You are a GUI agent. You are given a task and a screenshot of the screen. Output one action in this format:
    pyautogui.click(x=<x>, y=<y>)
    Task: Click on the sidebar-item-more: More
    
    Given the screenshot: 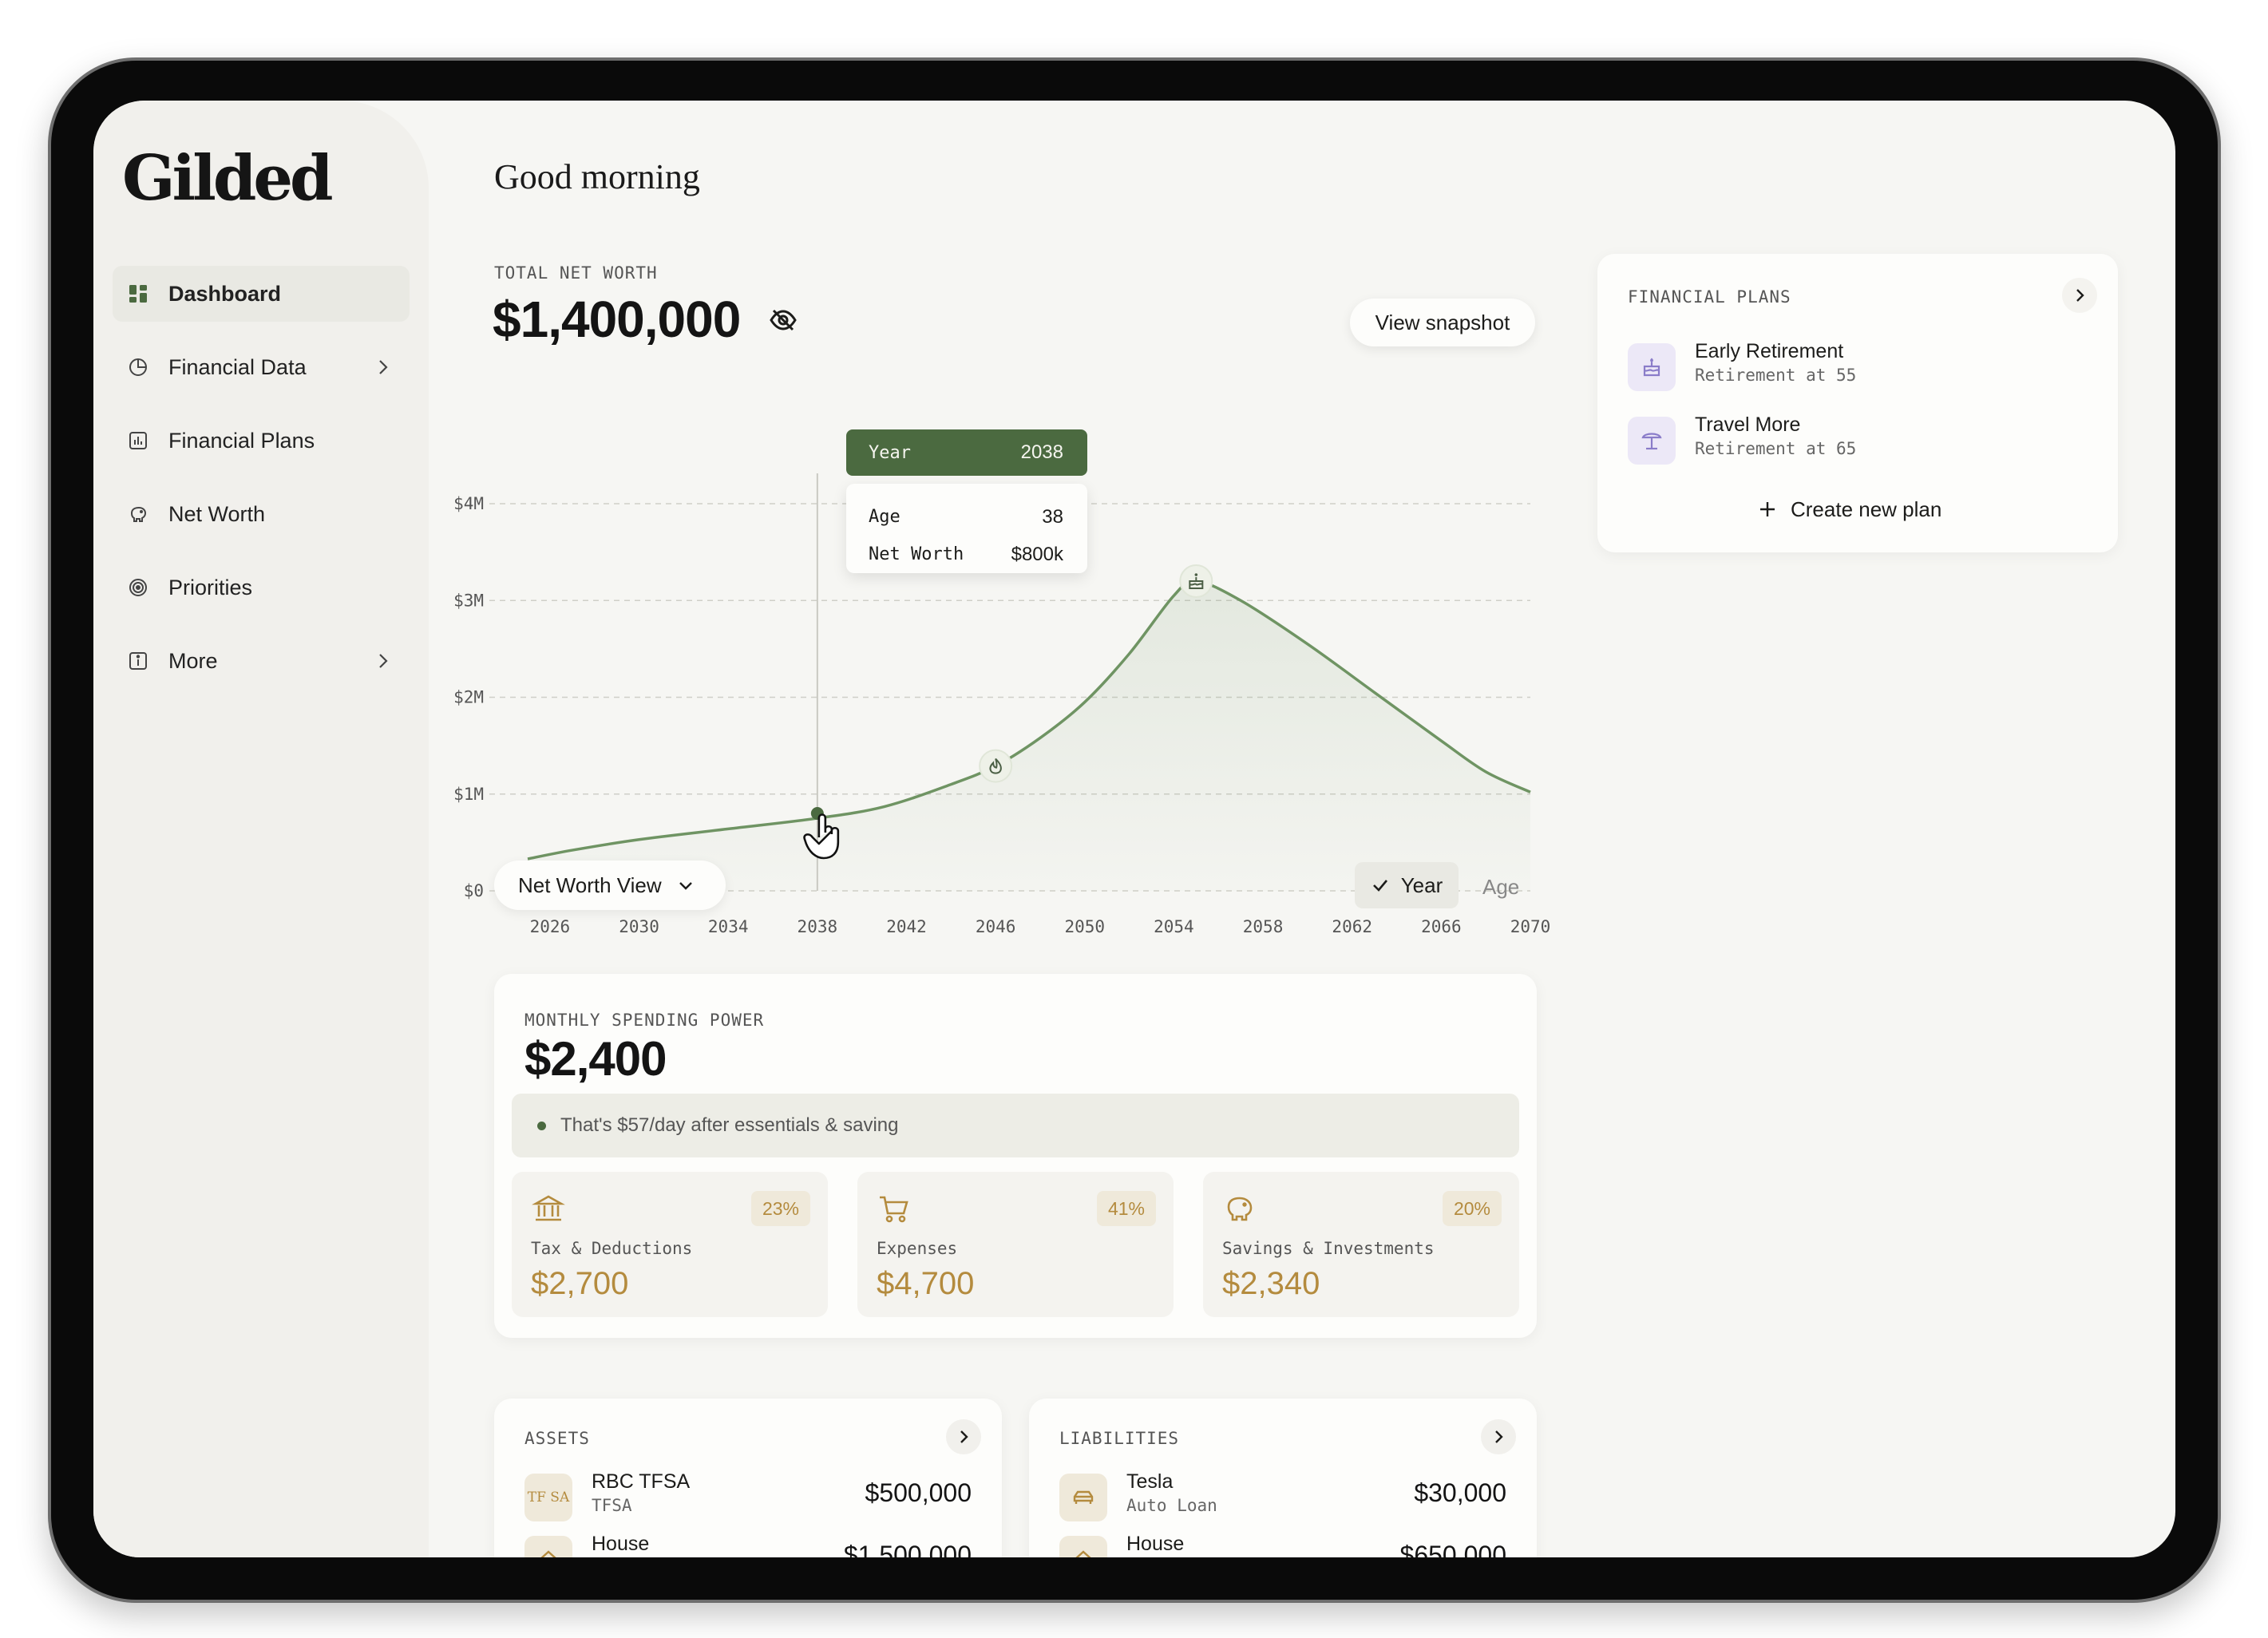 What is the action you would take?
    pyautogui.click(x=261, y=661)
    